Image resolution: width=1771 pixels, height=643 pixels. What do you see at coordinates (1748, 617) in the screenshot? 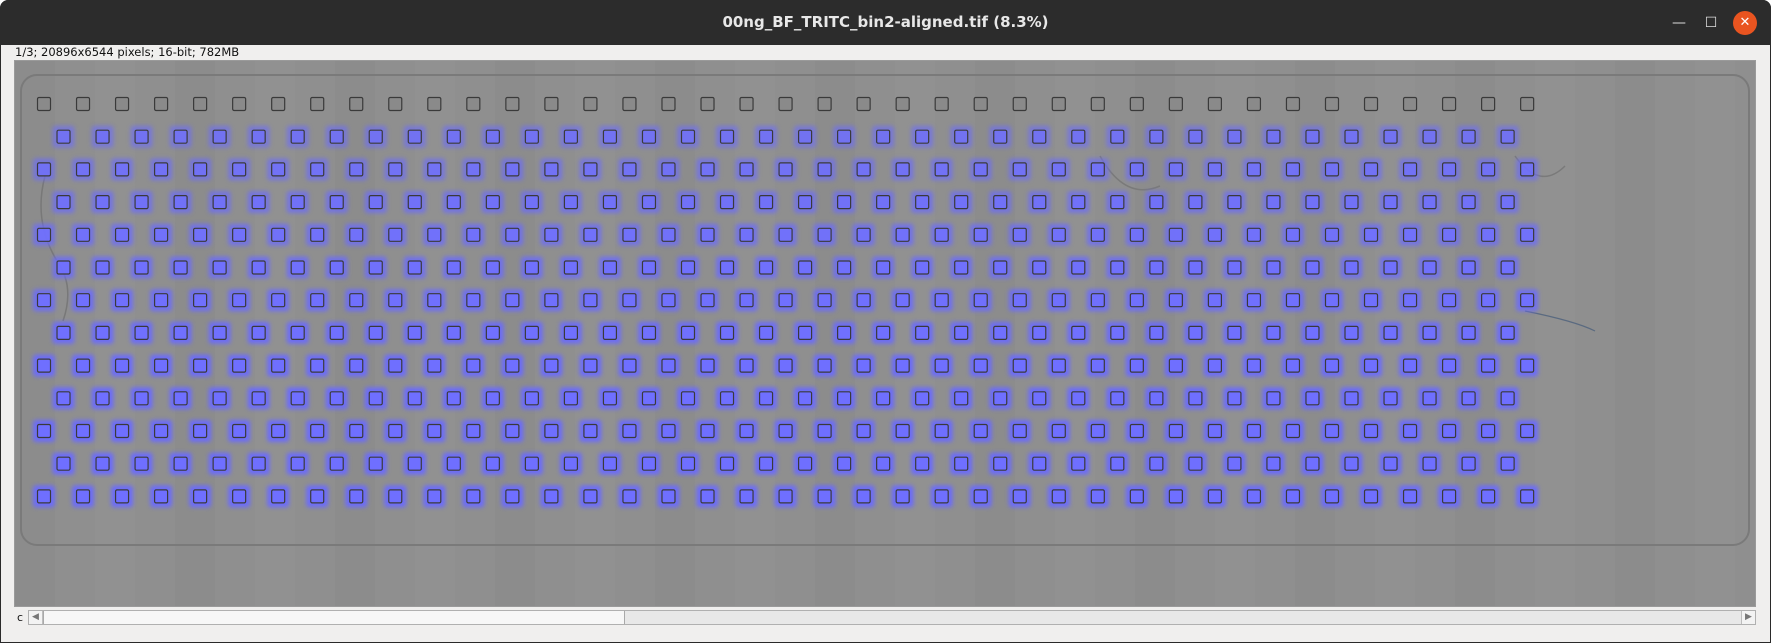
I see `arrow-right-icon: ▶` at bounding box center [1748, 617].